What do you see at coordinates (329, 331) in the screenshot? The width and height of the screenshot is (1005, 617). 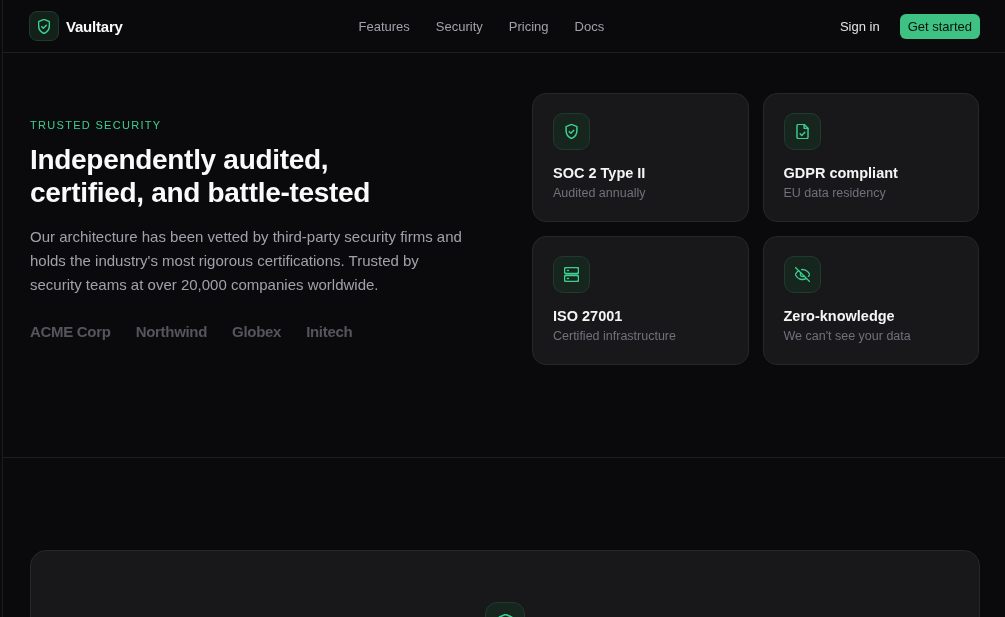 I see `customer-logo-text: Initech` at bounding box center [329, 331].